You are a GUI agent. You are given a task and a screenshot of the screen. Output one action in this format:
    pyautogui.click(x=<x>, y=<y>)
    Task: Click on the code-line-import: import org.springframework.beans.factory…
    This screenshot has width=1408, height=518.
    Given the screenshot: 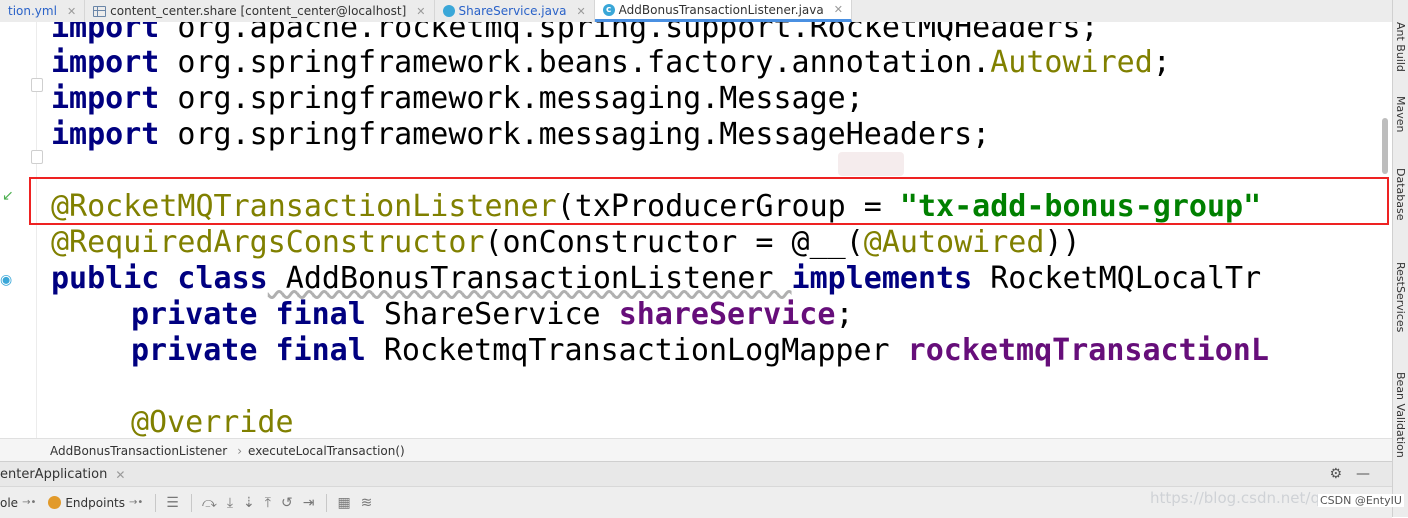 What is the action you would take?
    pyautogui.click(x=611, y=62)
    